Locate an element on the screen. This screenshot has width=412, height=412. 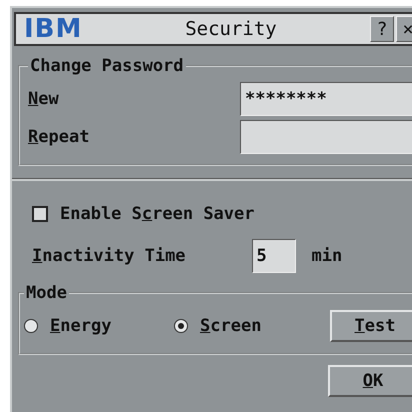
field-label: New is located at coordinates (43, 99).